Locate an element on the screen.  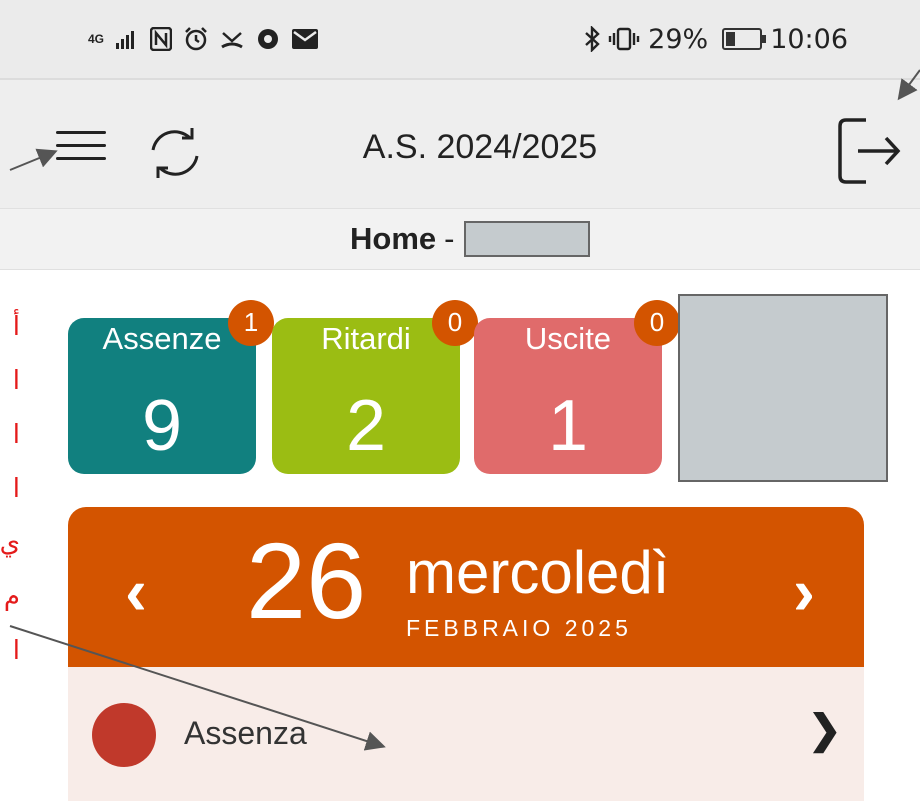
network-type: 4G is located at coordinates (96, 39).